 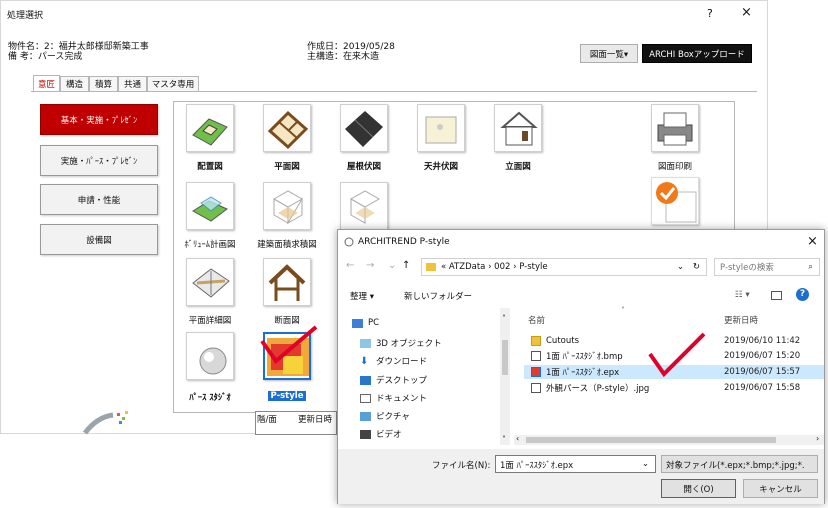 I want to click on ceiling-plan-icon, so click(x=441, y=128).